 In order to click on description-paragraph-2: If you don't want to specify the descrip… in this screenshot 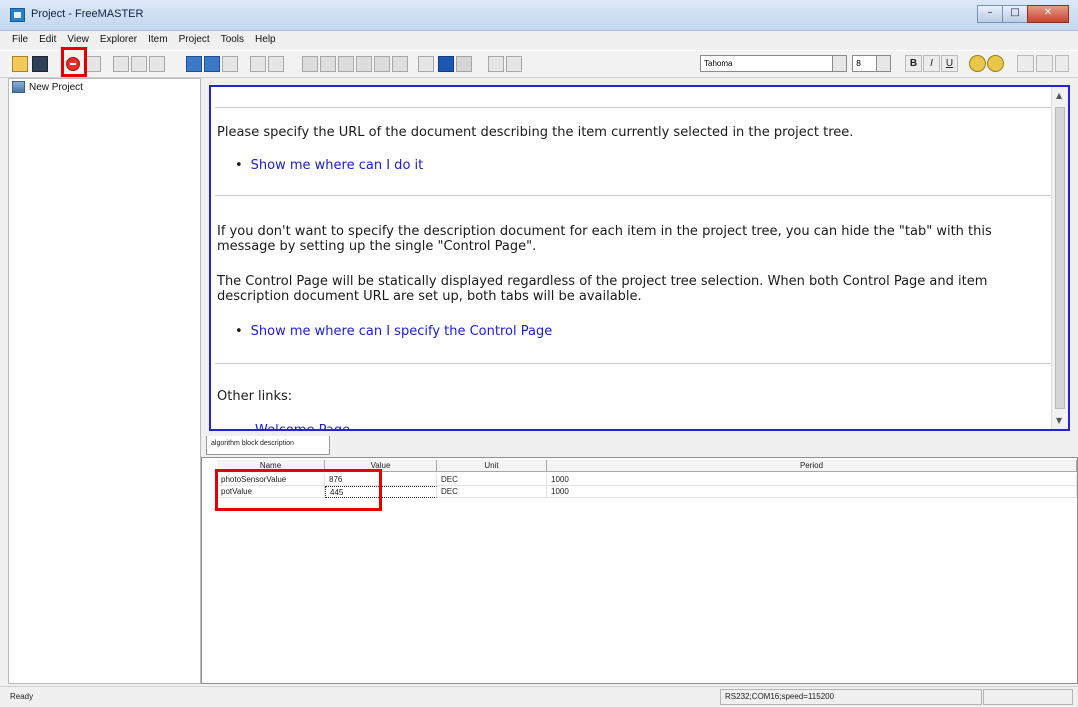, I will do `click(604, 239)`.